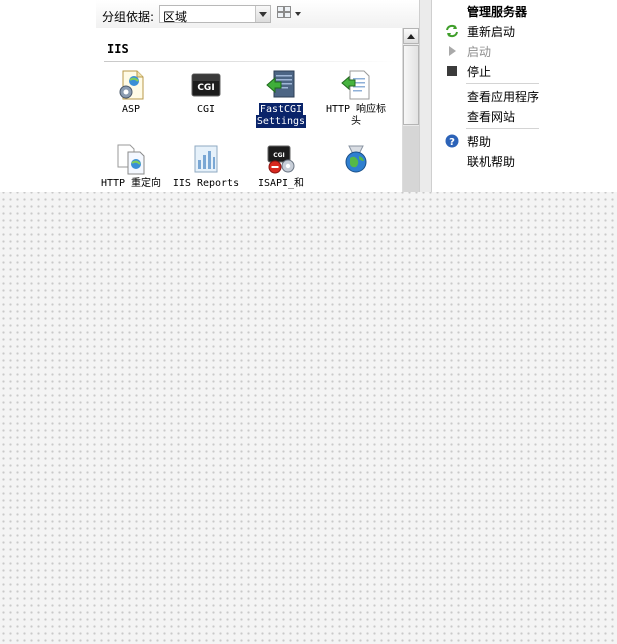 This screenshot has width=617, height=644. I want to click on feature-label: HTTP 重定向, so click(131, 183).